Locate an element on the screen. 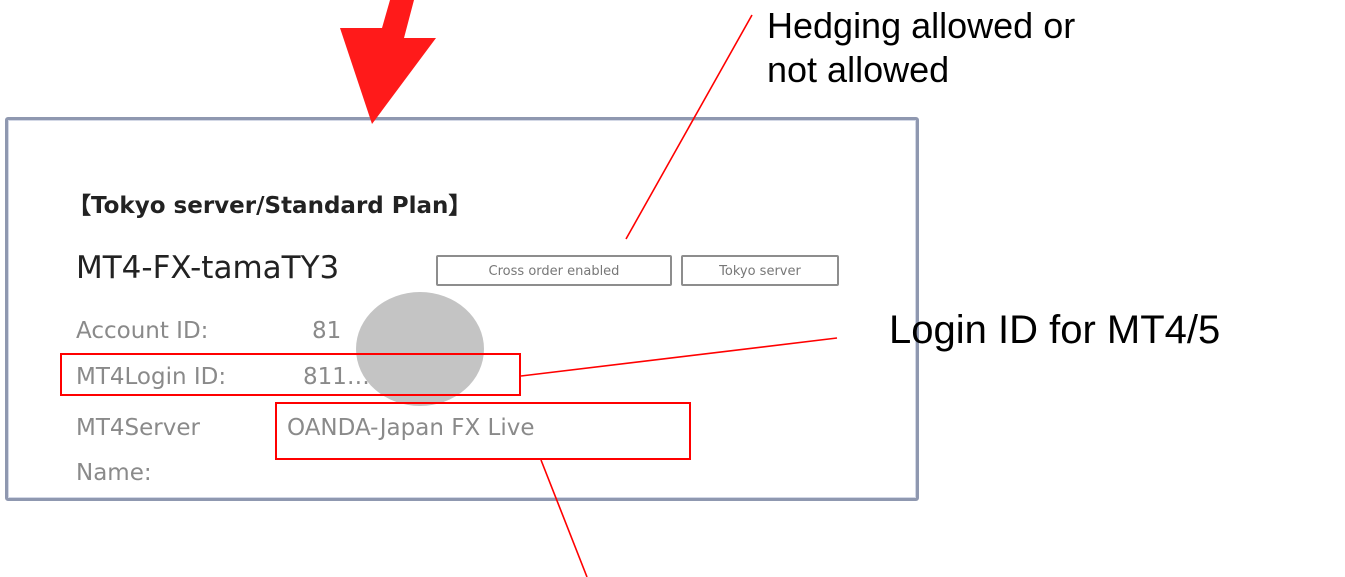 This screenshot has width=1345, height=577. server-name-label-line1: MT4Server is located at coordinates (138, 428).